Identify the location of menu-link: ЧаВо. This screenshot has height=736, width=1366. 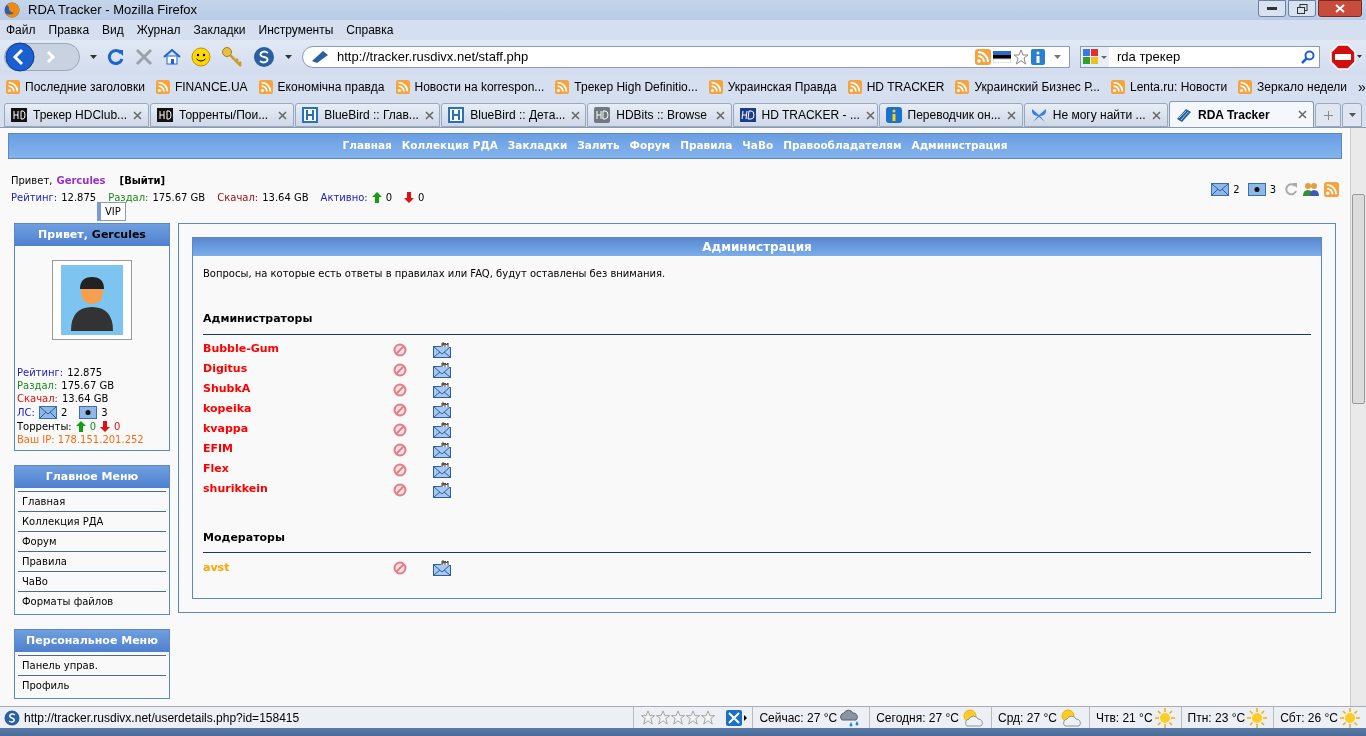
(92, 581).